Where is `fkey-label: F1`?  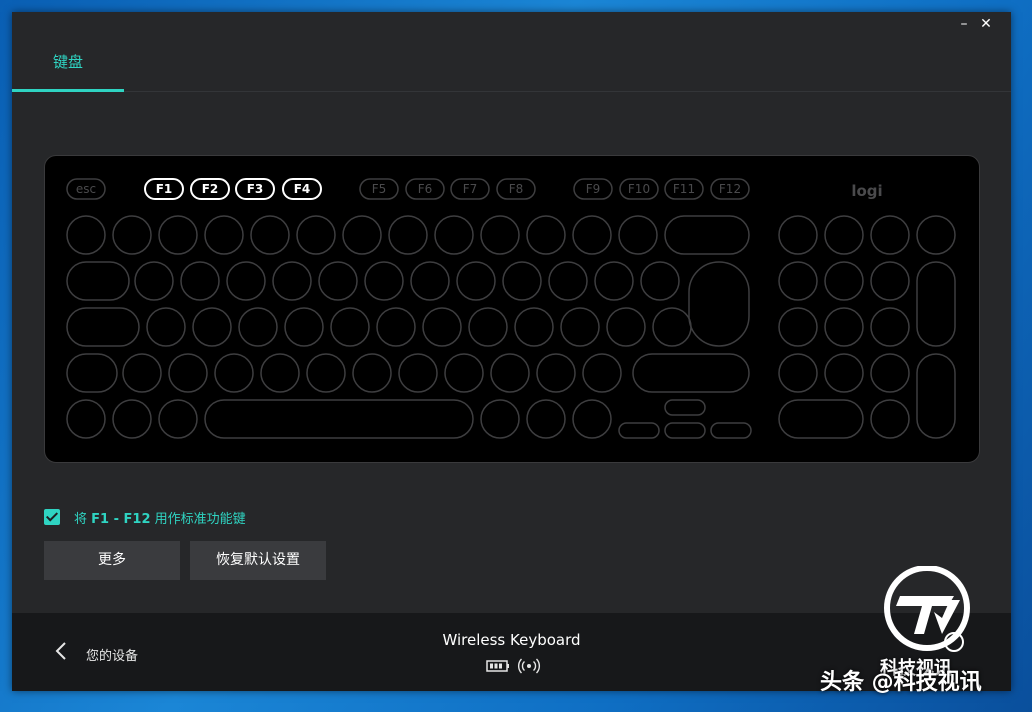 fkey-label: F1 is located at coordinates (164, 189).